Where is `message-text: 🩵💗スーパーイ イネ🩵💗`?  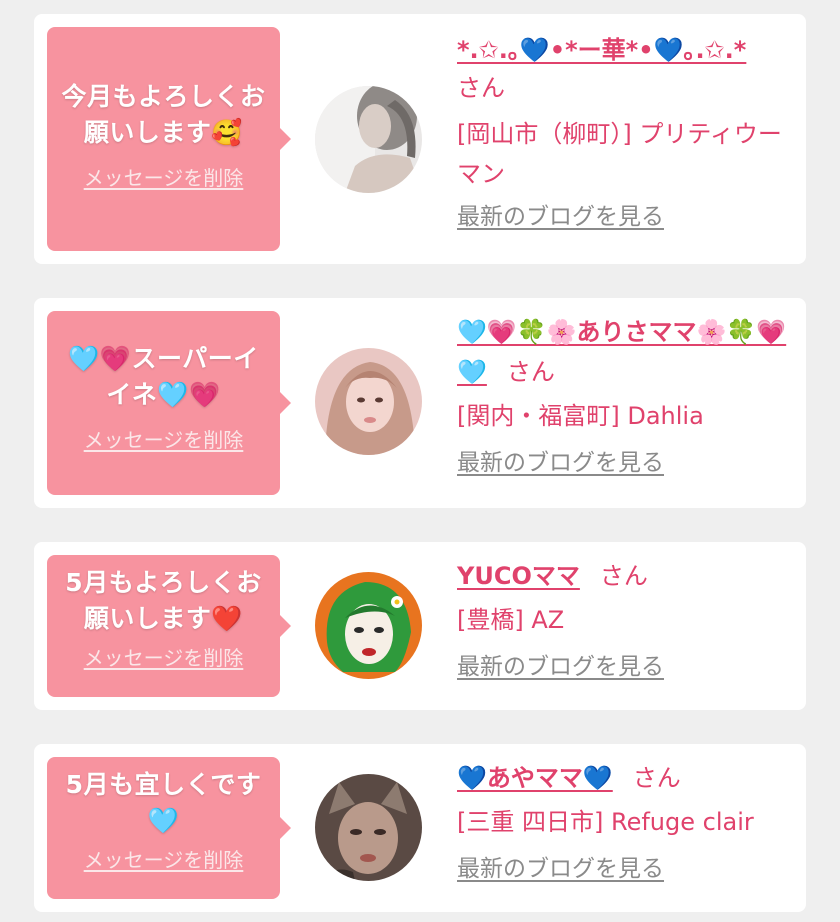 message-text: 🩵💗スーパーイ イネ🩵💗 is located at coordinates (163, 376).